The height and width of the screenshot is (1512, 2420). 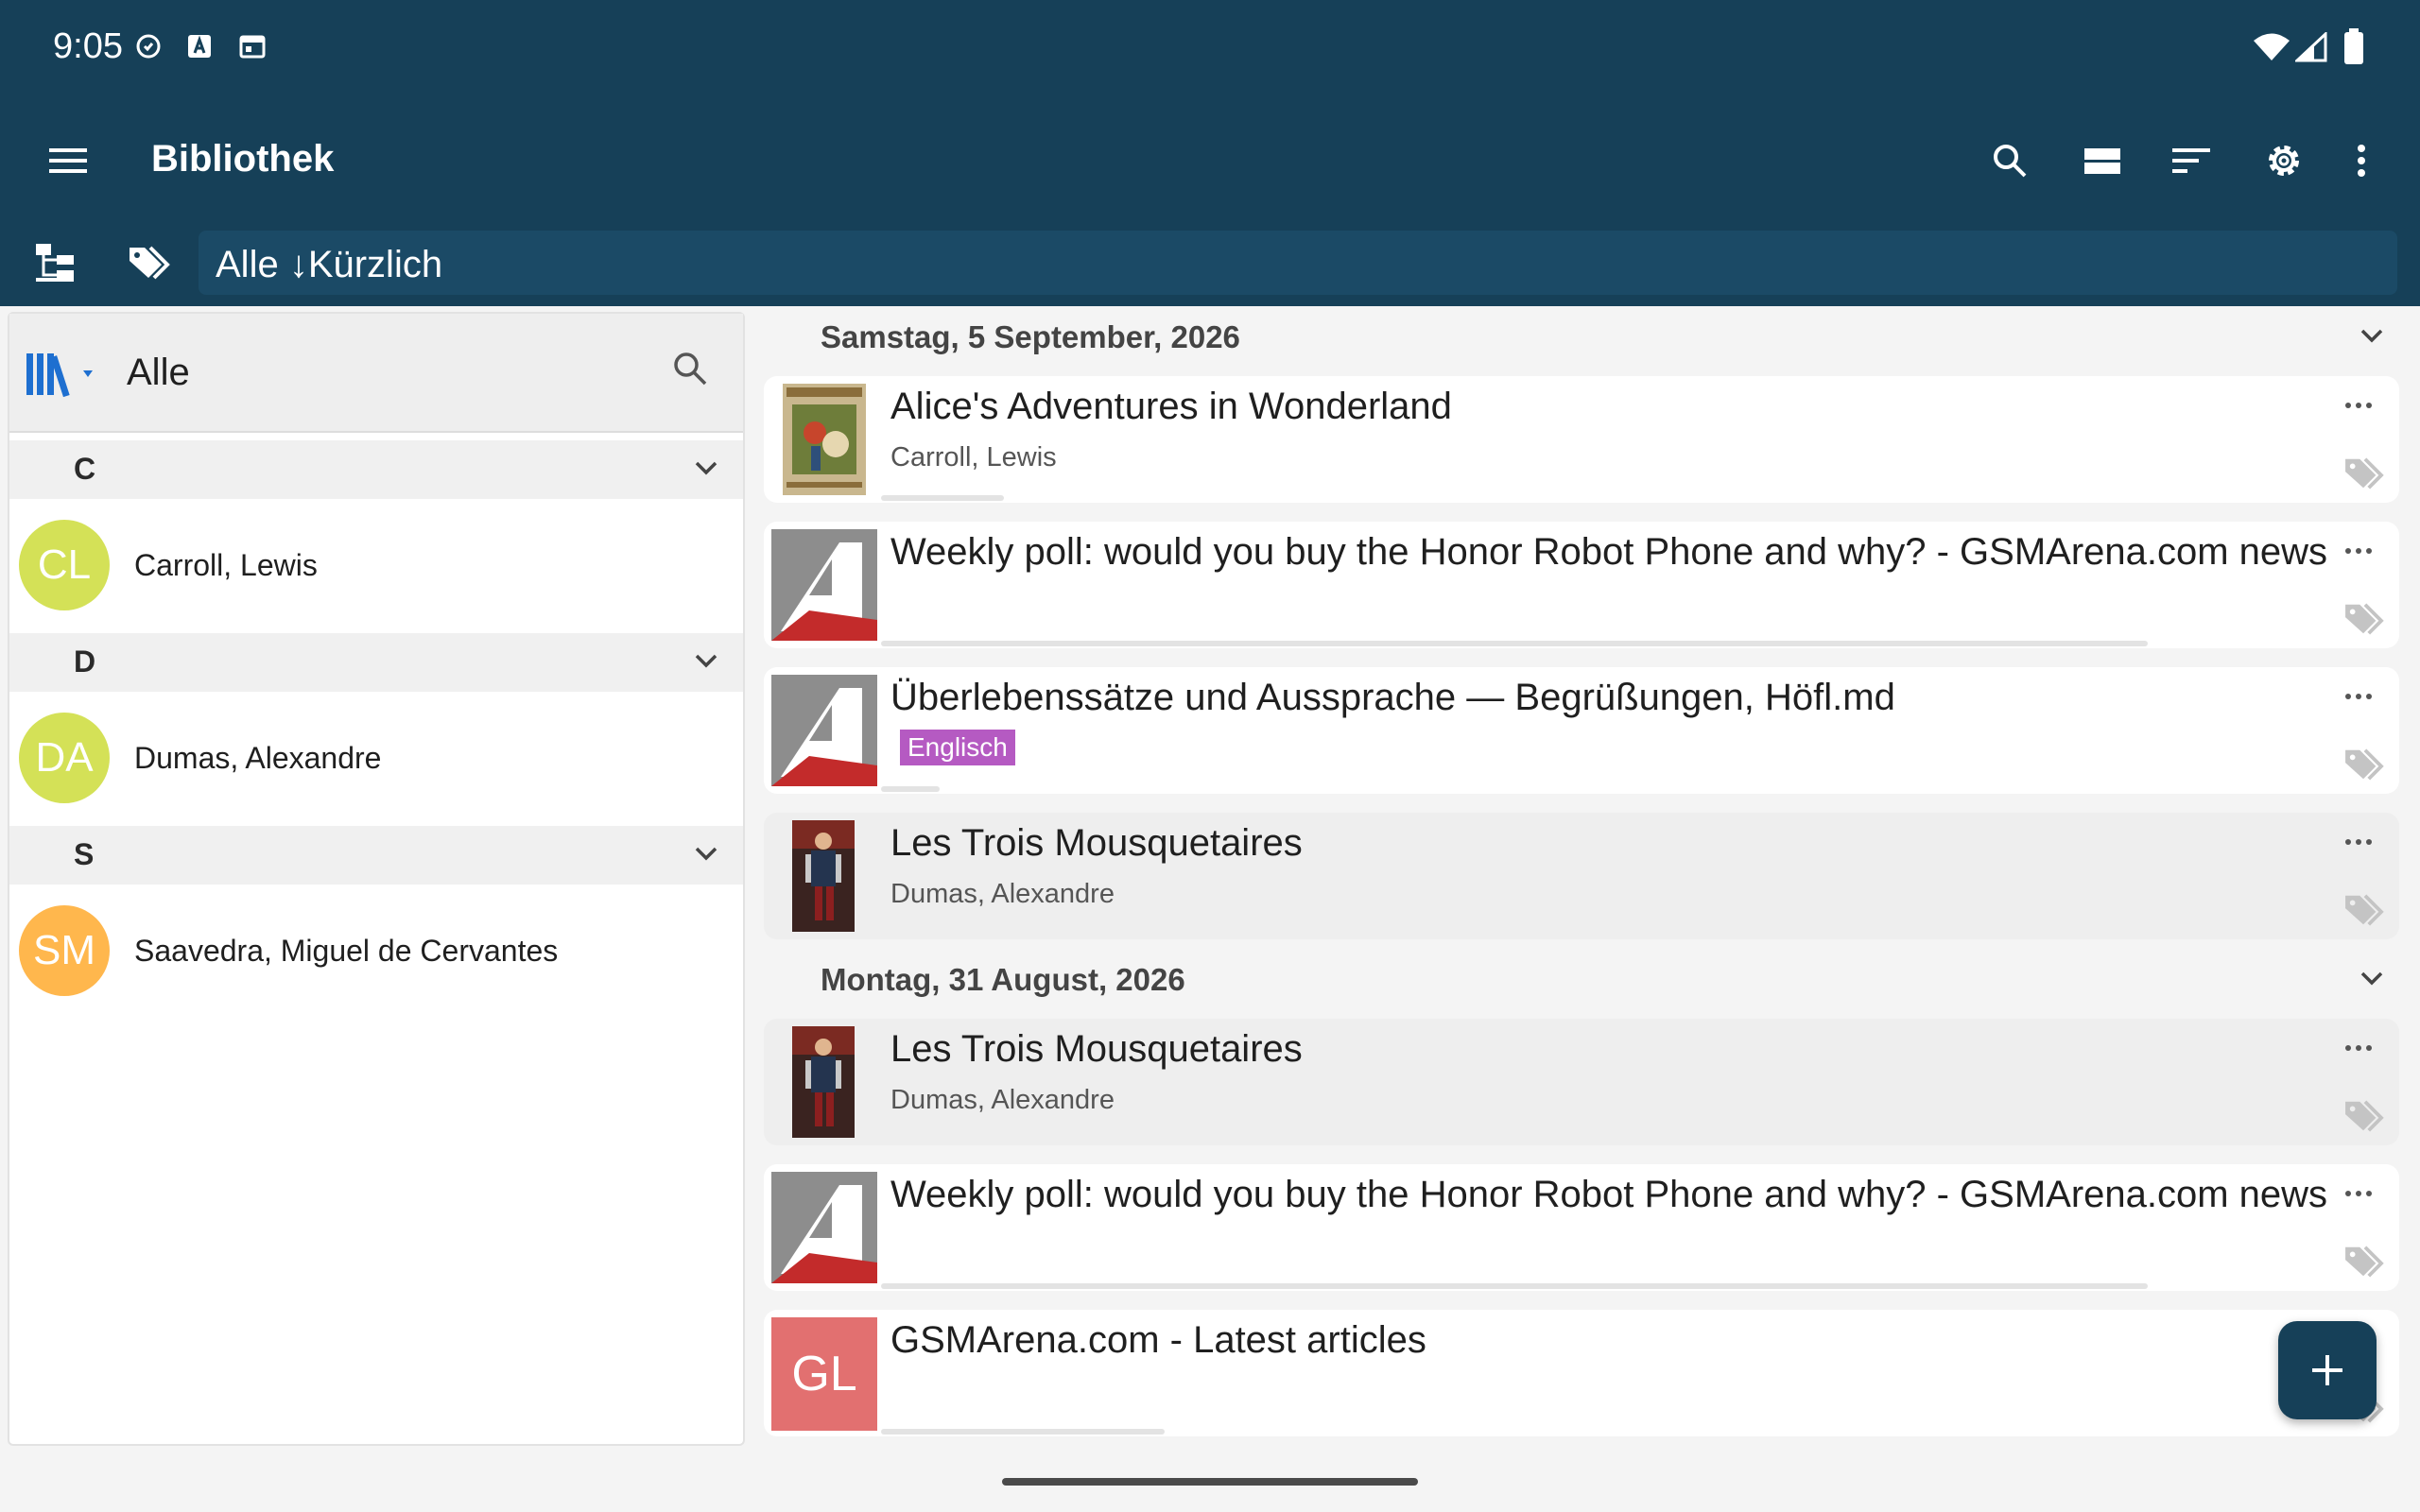 I want to click on hierarchy-button, so click(x=55, y=262).